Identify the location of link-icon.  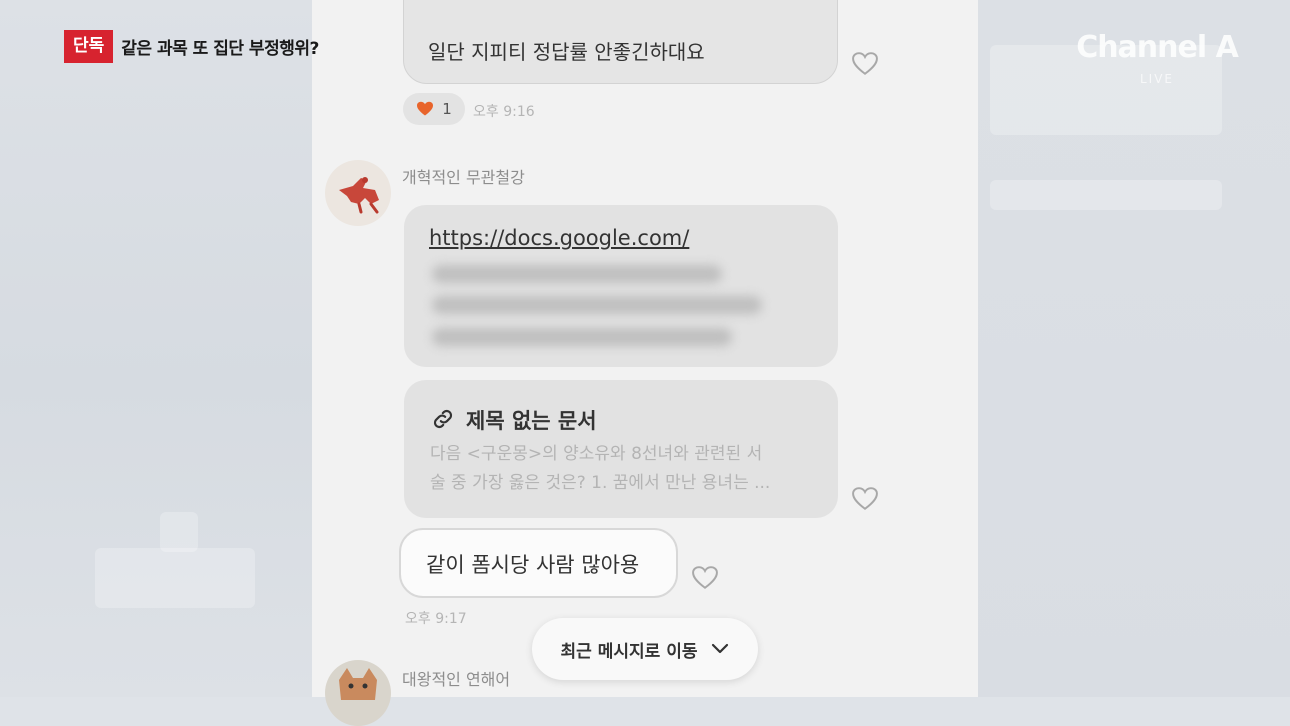
(443, 419).